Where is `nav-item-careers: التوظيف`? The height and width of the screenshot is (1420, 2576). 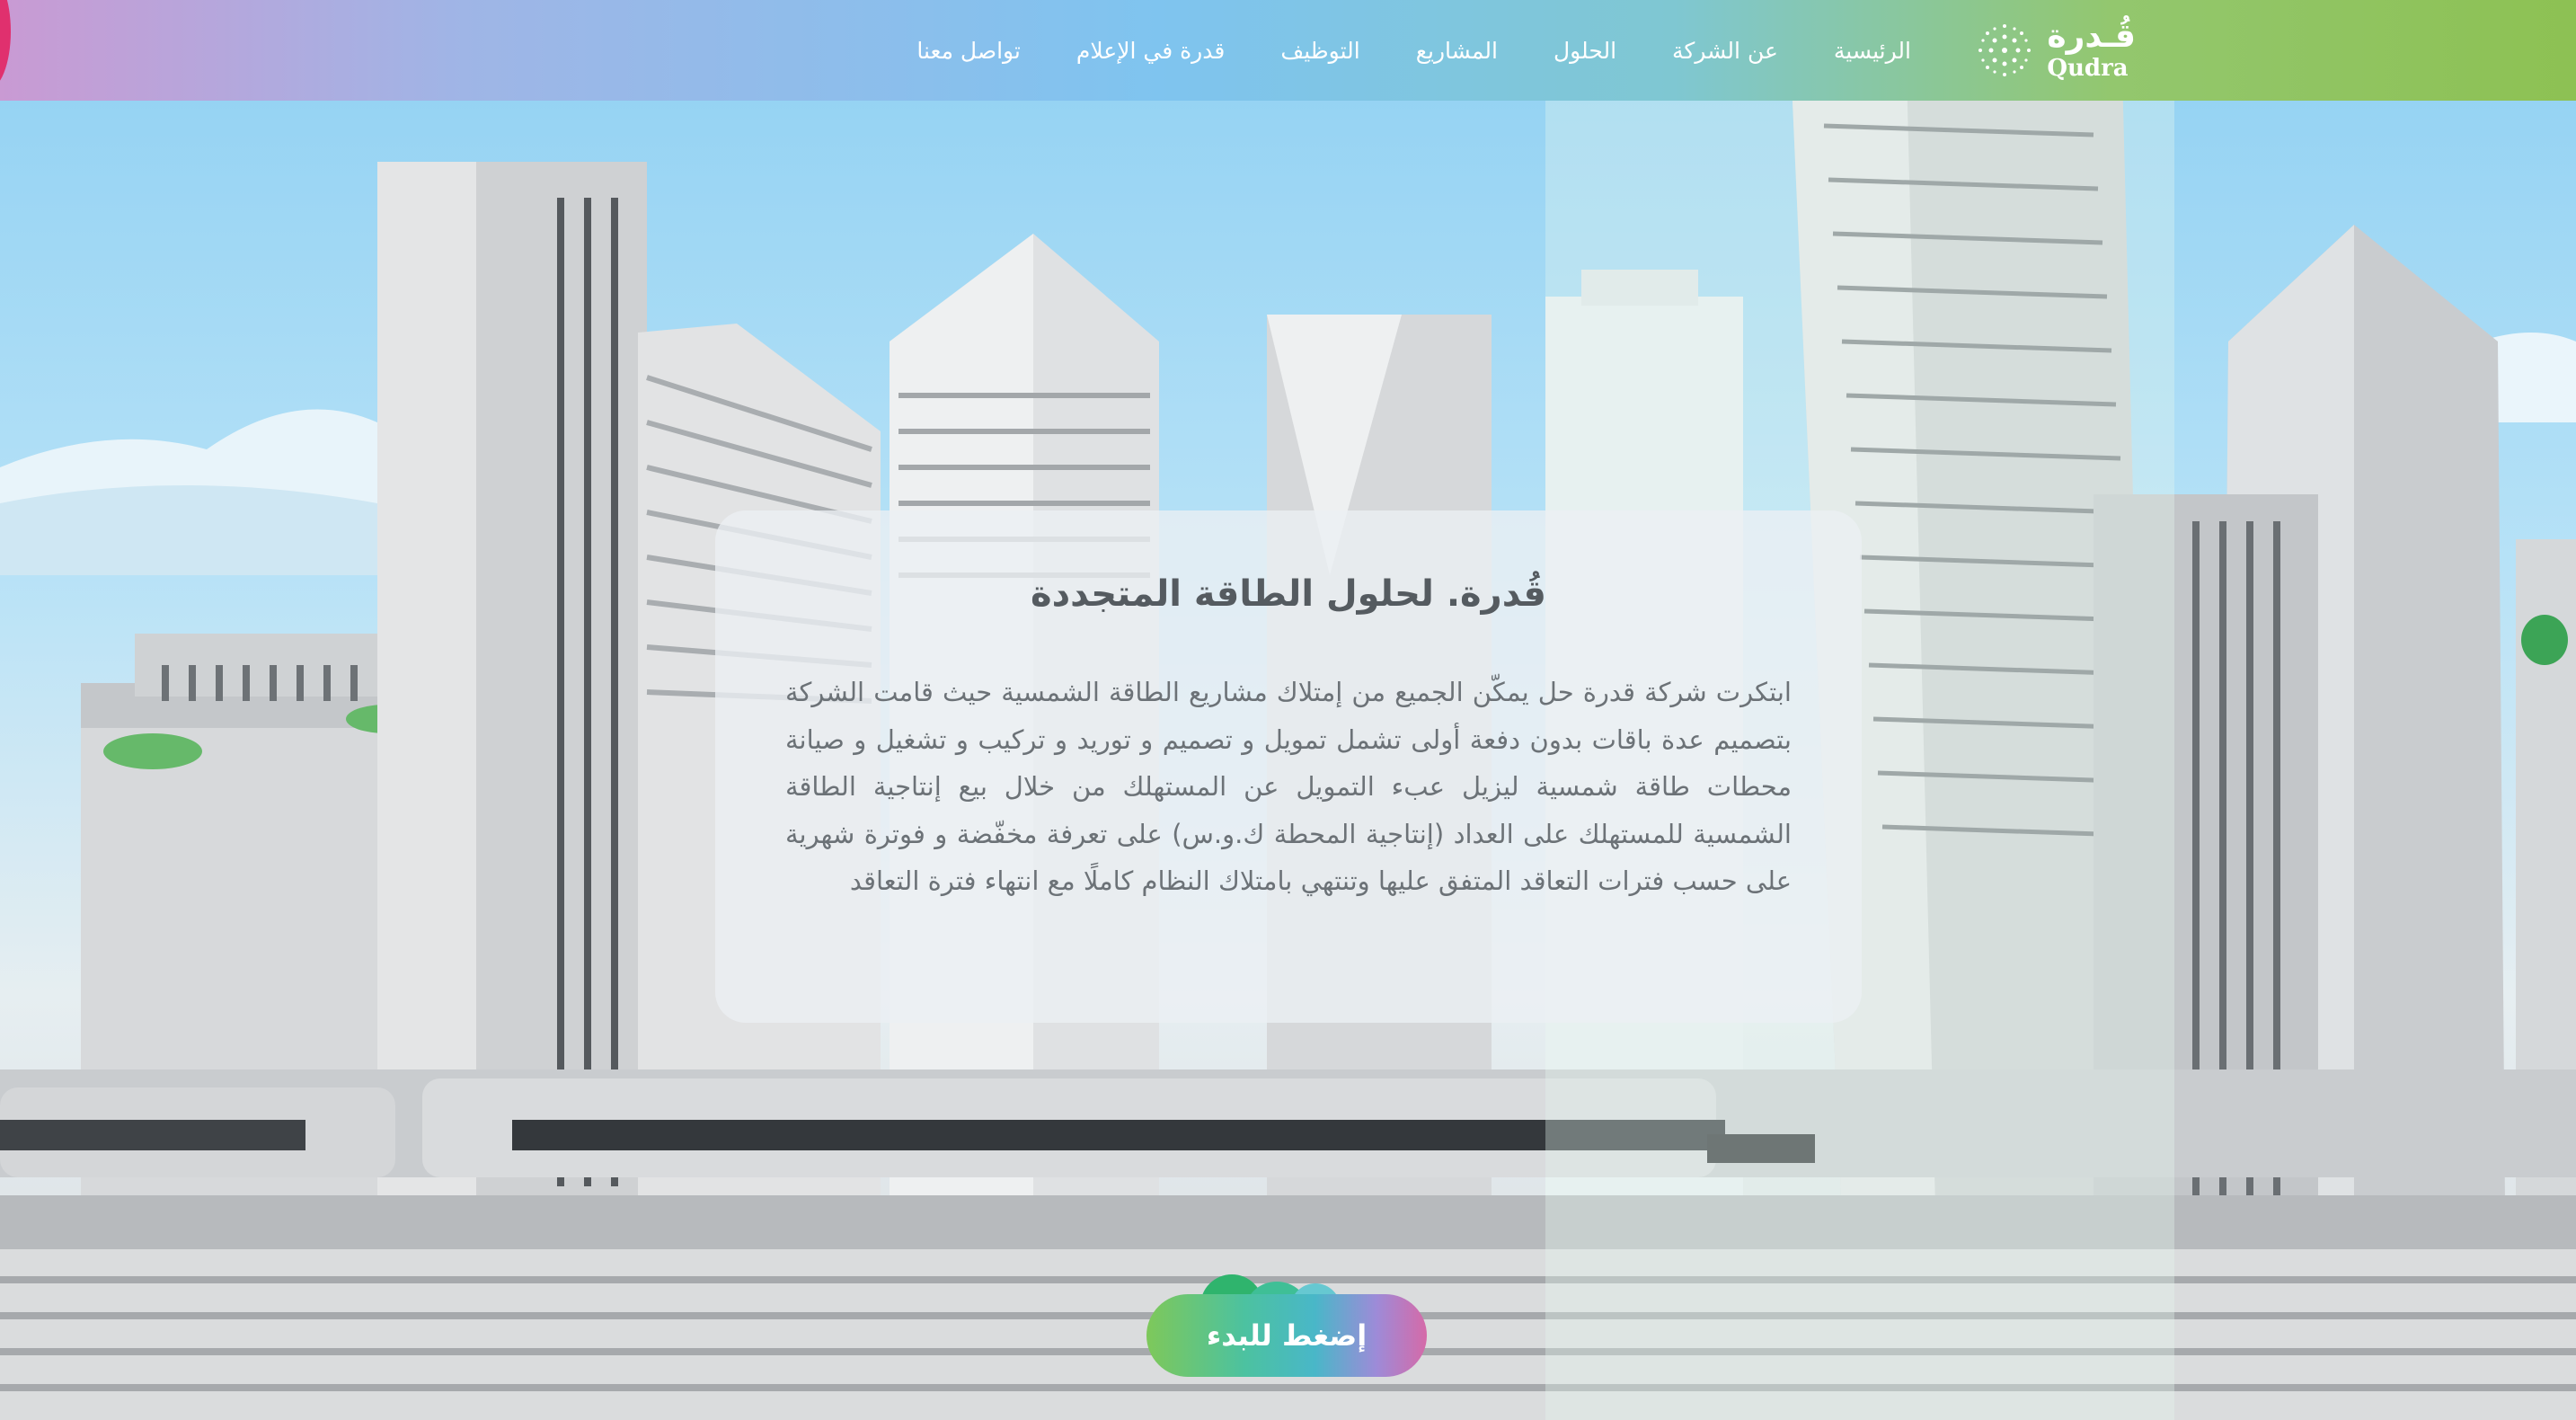
nav-item-careers: التوظيف is located at coordinates (1319, 51).